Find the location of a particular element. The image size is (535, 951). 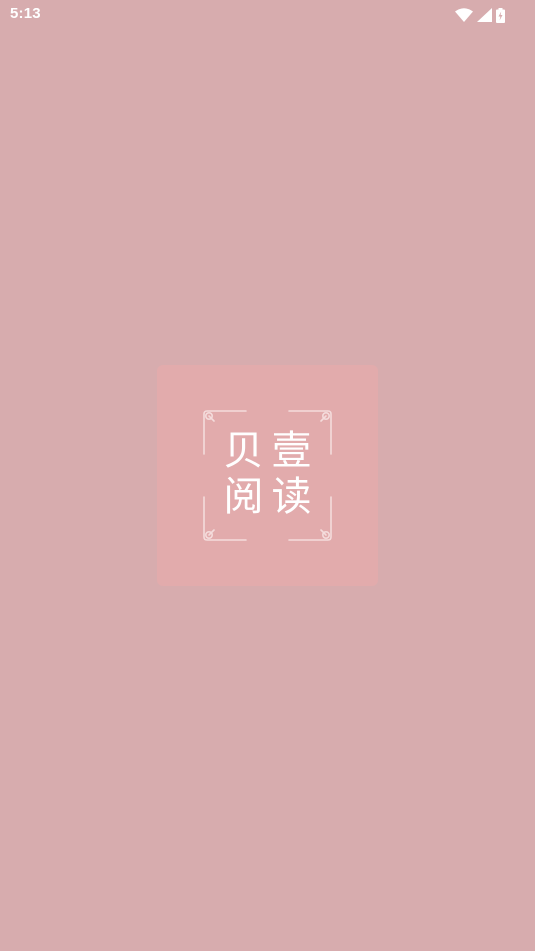

battery-charging-icon is located at coordinates (500, 15).